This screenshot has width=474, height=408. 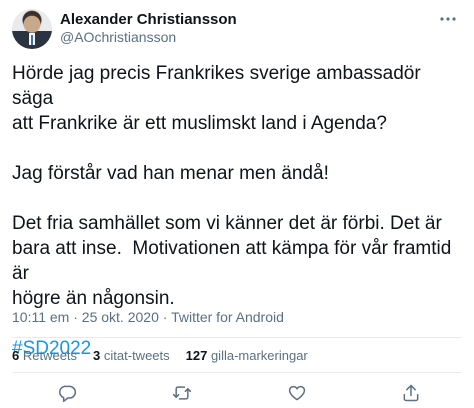 I want to click on likes-label: gilla-markeringar, so click(x=257, y=355).